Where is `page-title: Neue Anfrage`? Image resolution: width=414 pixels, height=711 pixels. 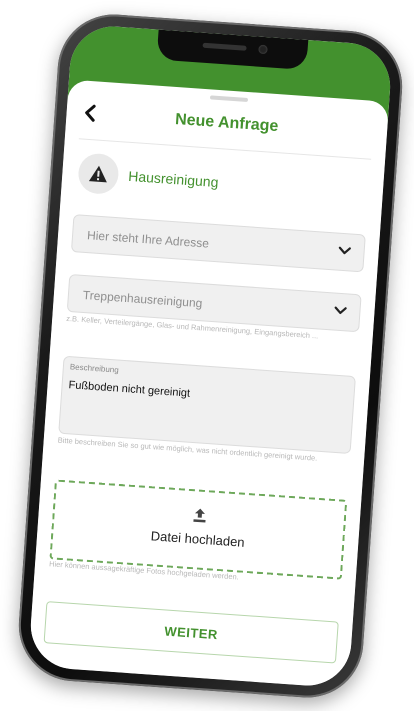 page-title: Neue Anfrage is located at coordinates (226, 123).